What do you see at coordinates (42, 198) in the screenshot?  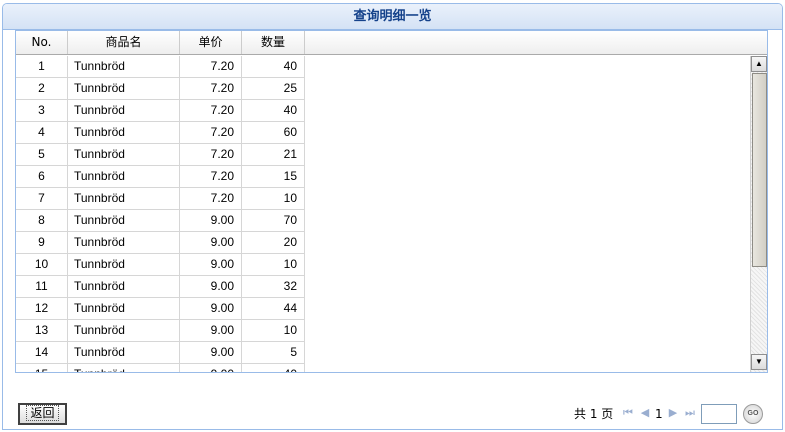 I see `cell-no: 7` at bounding box center [42, 198].